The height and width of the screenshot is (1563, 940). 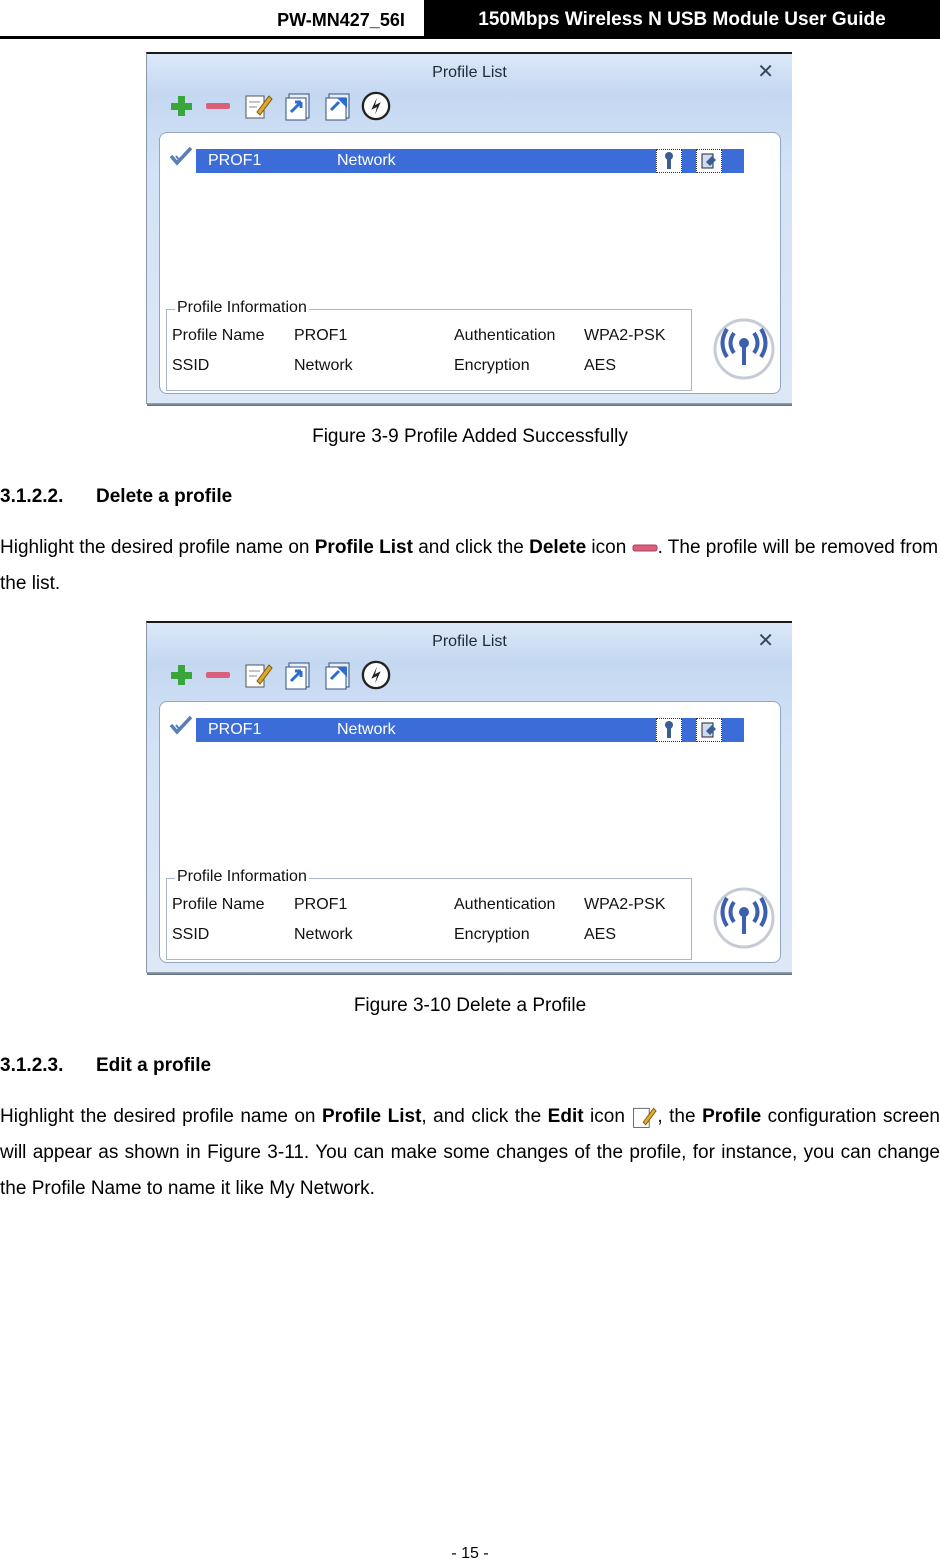 What do you see at coordinates (471, 547) in the screenshot?
I see `text: and click the` at bounding box center [471, 547].